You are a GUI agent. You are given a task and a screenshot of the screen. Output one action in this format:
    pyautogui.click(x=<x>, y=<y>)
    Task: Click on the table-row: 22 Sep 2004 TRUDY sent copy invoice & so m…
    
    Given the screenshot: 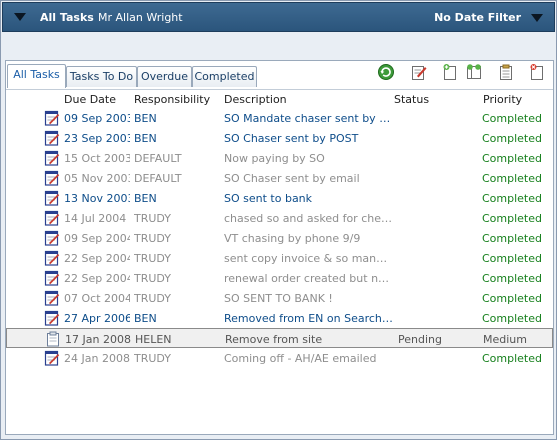 What is the action you would take?
    pyautogui.click(x=279, y=258)
    